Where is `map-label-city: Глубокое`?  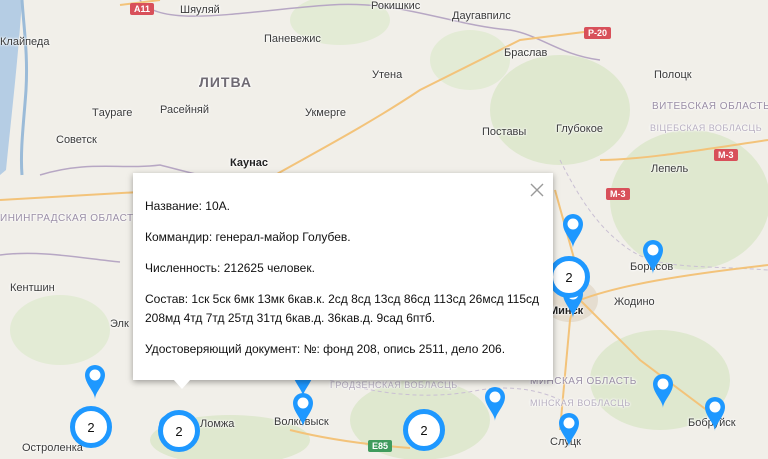 map-label-city: Глубокое is located at coordinates (579, 129).